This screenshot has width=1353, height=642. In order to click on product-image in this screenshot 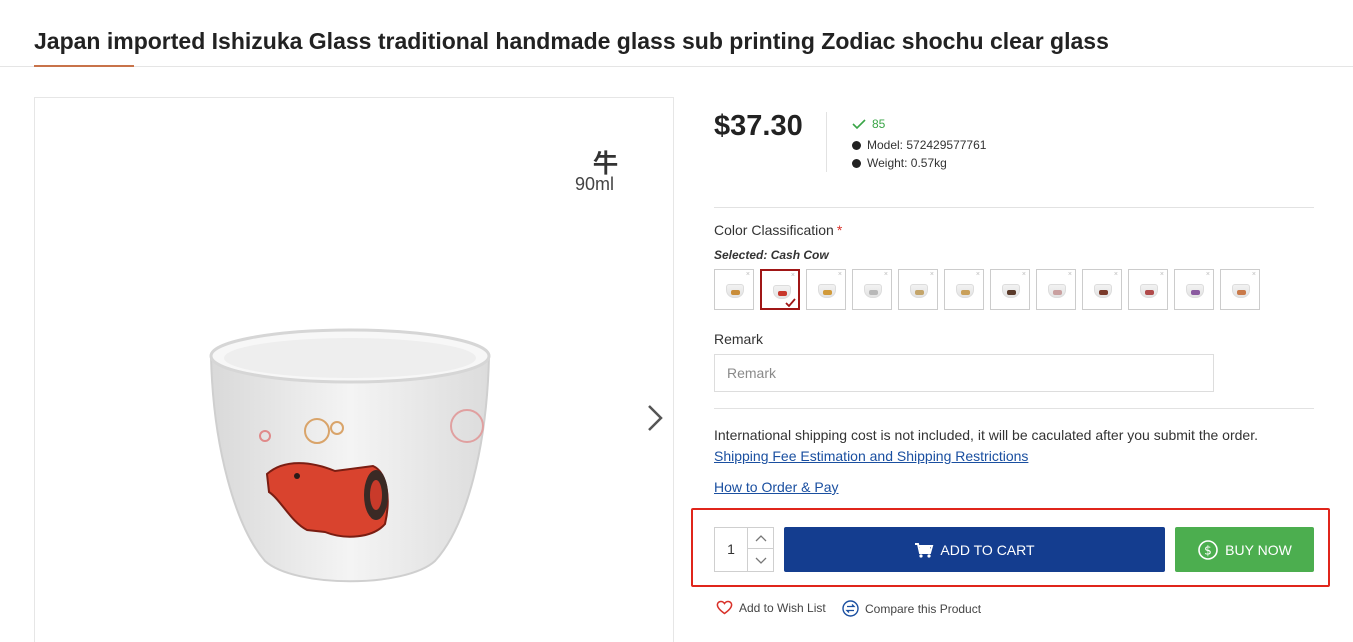, I will do `click(350, 455)`.